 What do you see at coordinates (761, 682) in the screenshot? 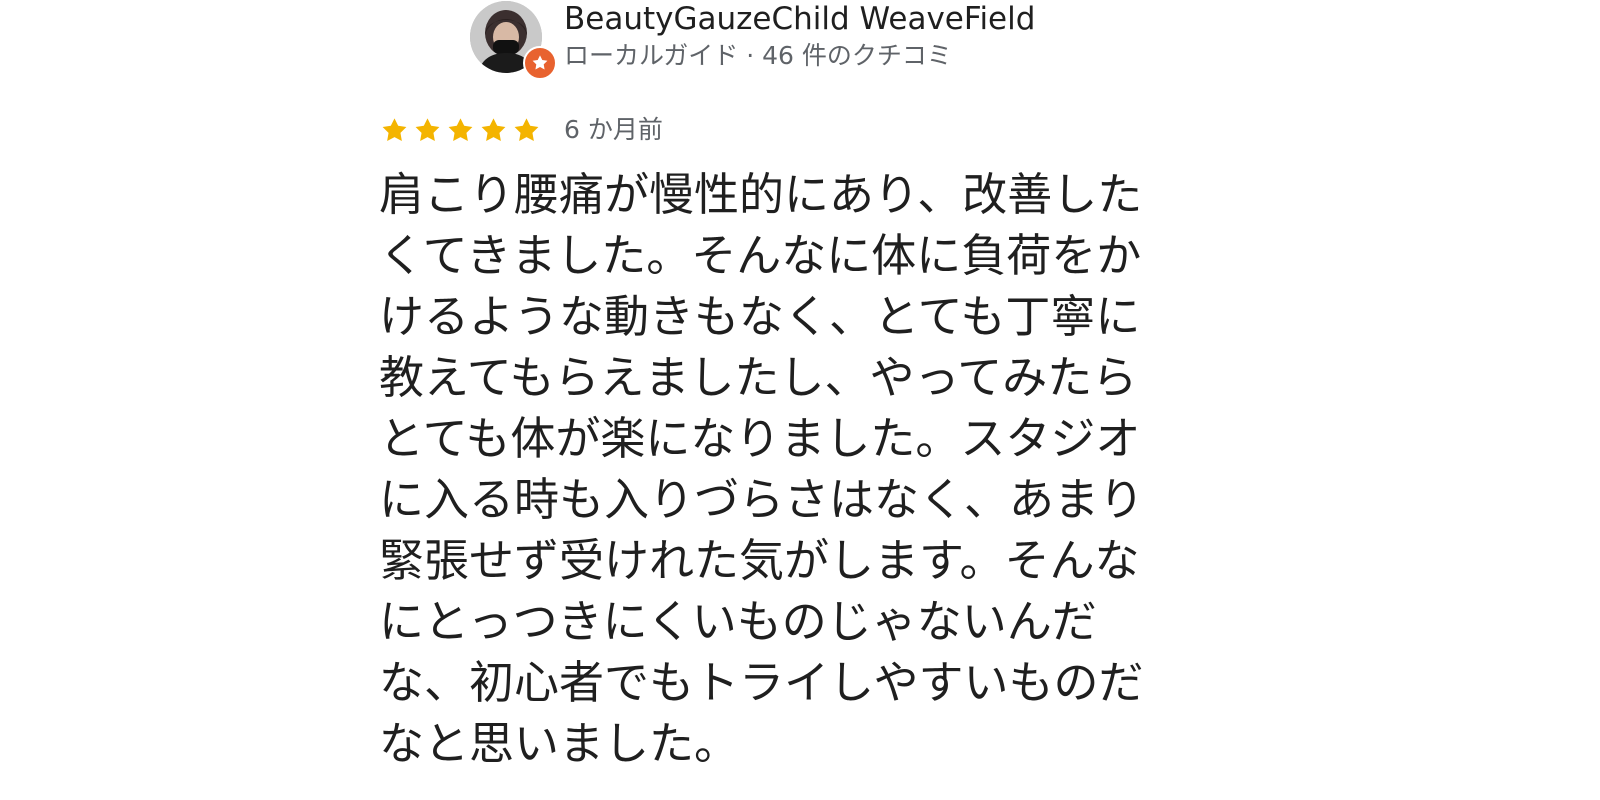
I see `review-line: な、初心者でもトライしやすいものだ` at bounding box center [761, 682].